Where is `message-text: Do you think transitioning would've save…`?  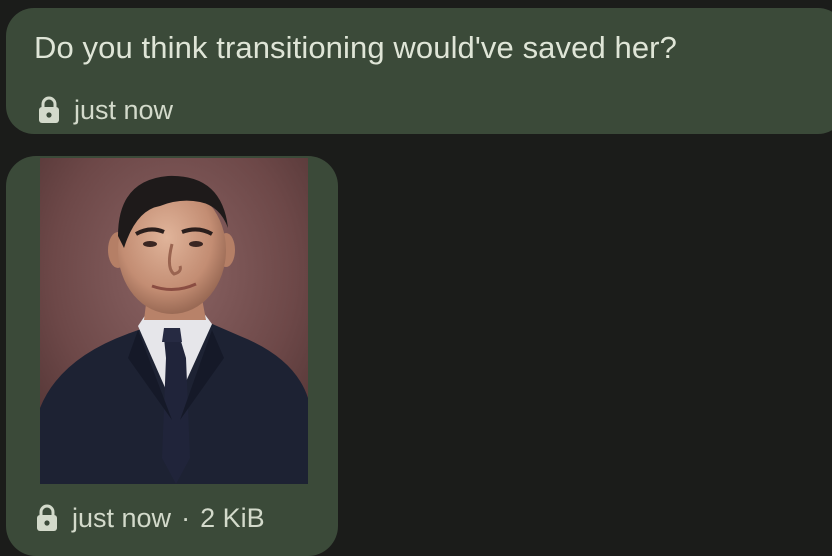 message-text: Do you think transitioning would've save… is located at coordinates (355, 47).